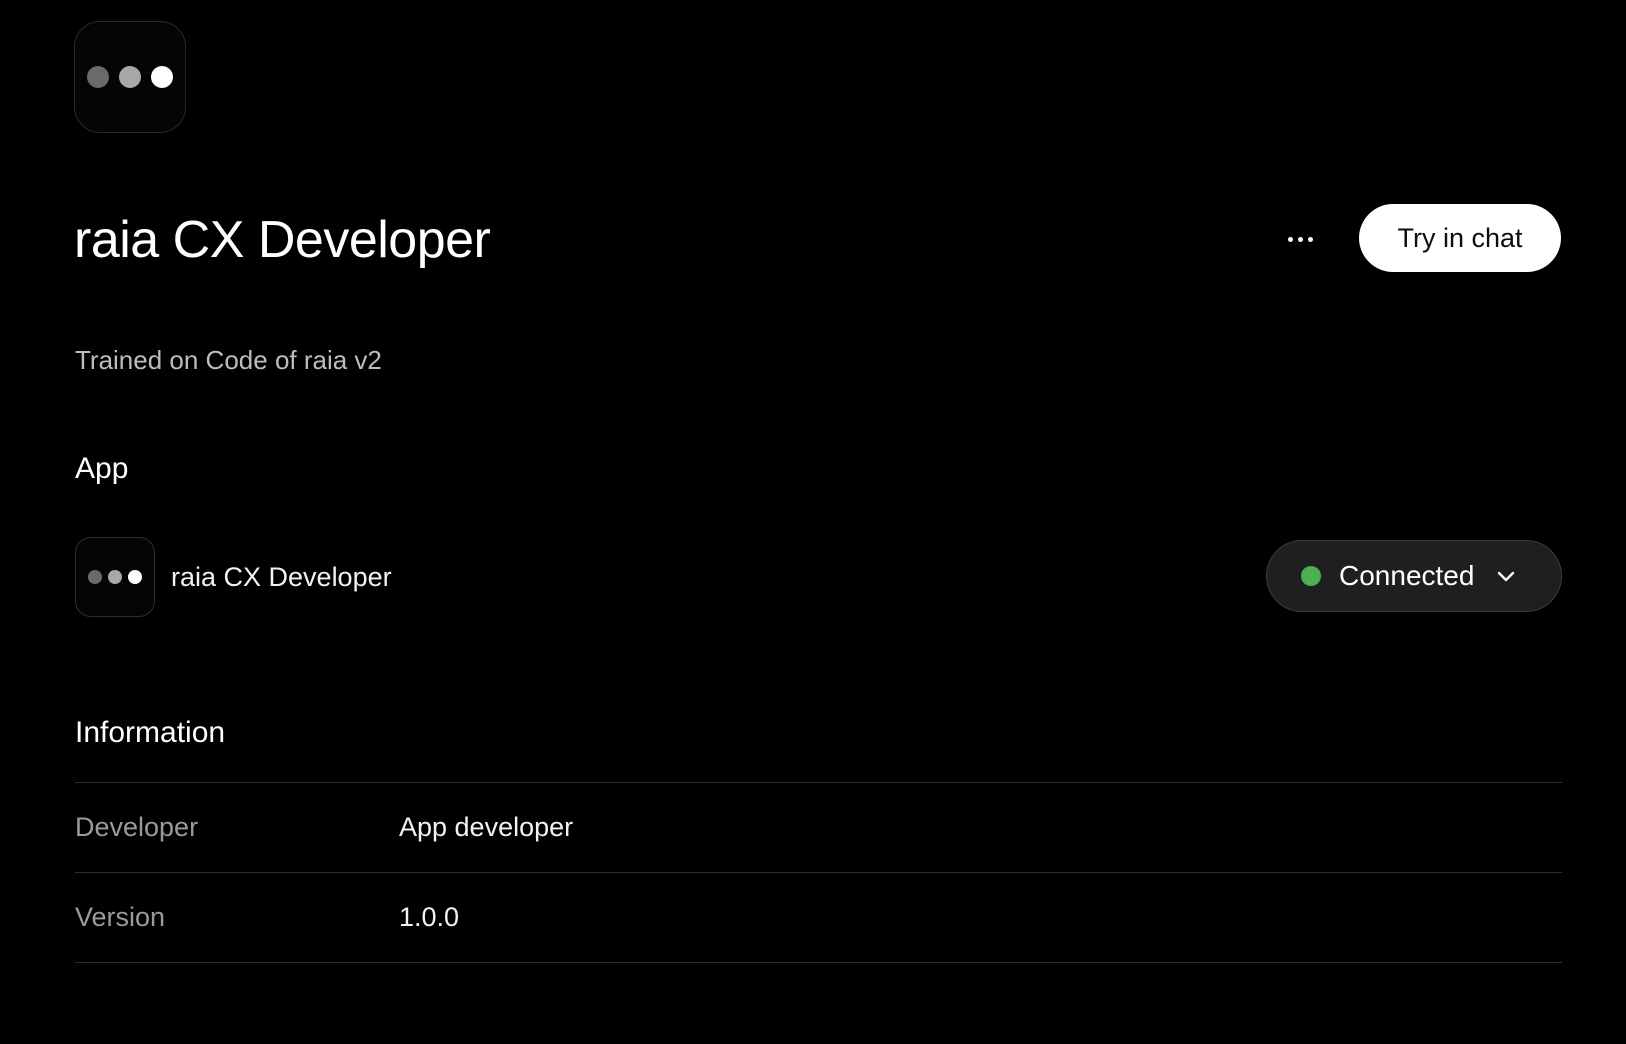  I want to click on info-value: App developer, so click(486, 827).